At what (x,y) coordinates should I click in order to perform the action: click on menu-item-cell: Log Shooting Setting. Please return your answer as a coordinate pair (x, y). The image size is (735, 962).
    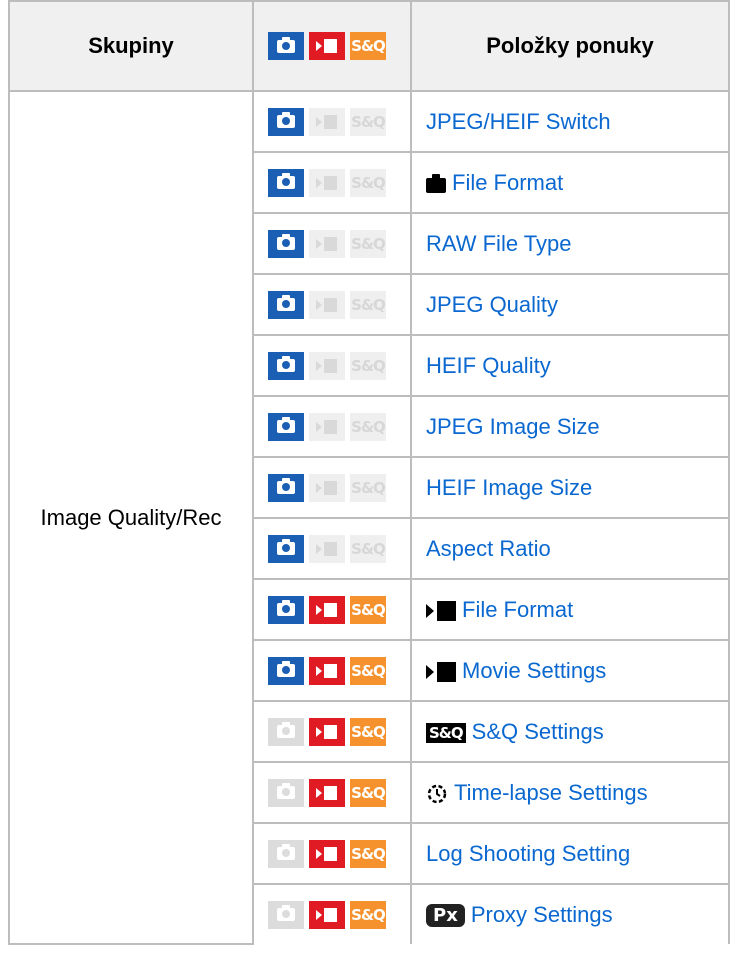
    Looking at the image, I should click on (570, 853).